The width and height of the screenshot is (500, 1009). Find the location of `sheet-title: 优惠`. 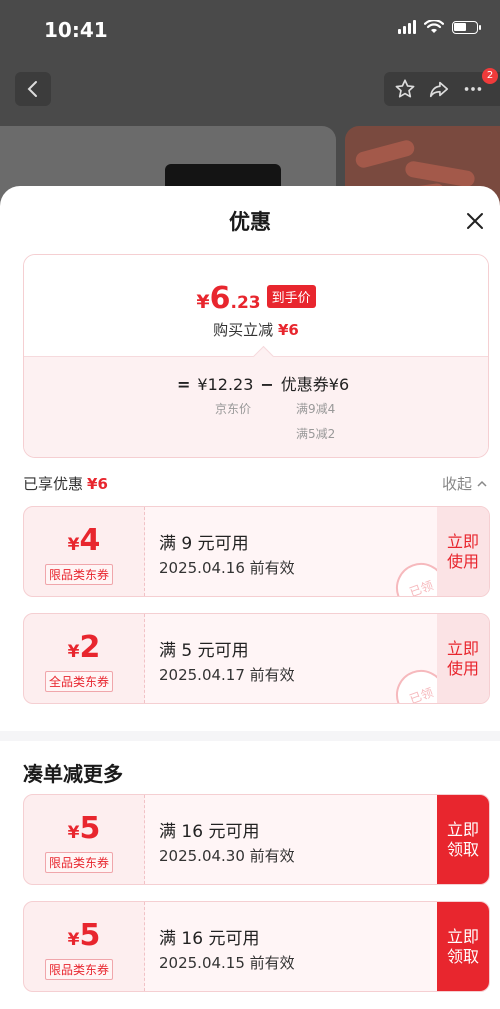

sheet-title: 优惠 is located at coordinates (250, 222).